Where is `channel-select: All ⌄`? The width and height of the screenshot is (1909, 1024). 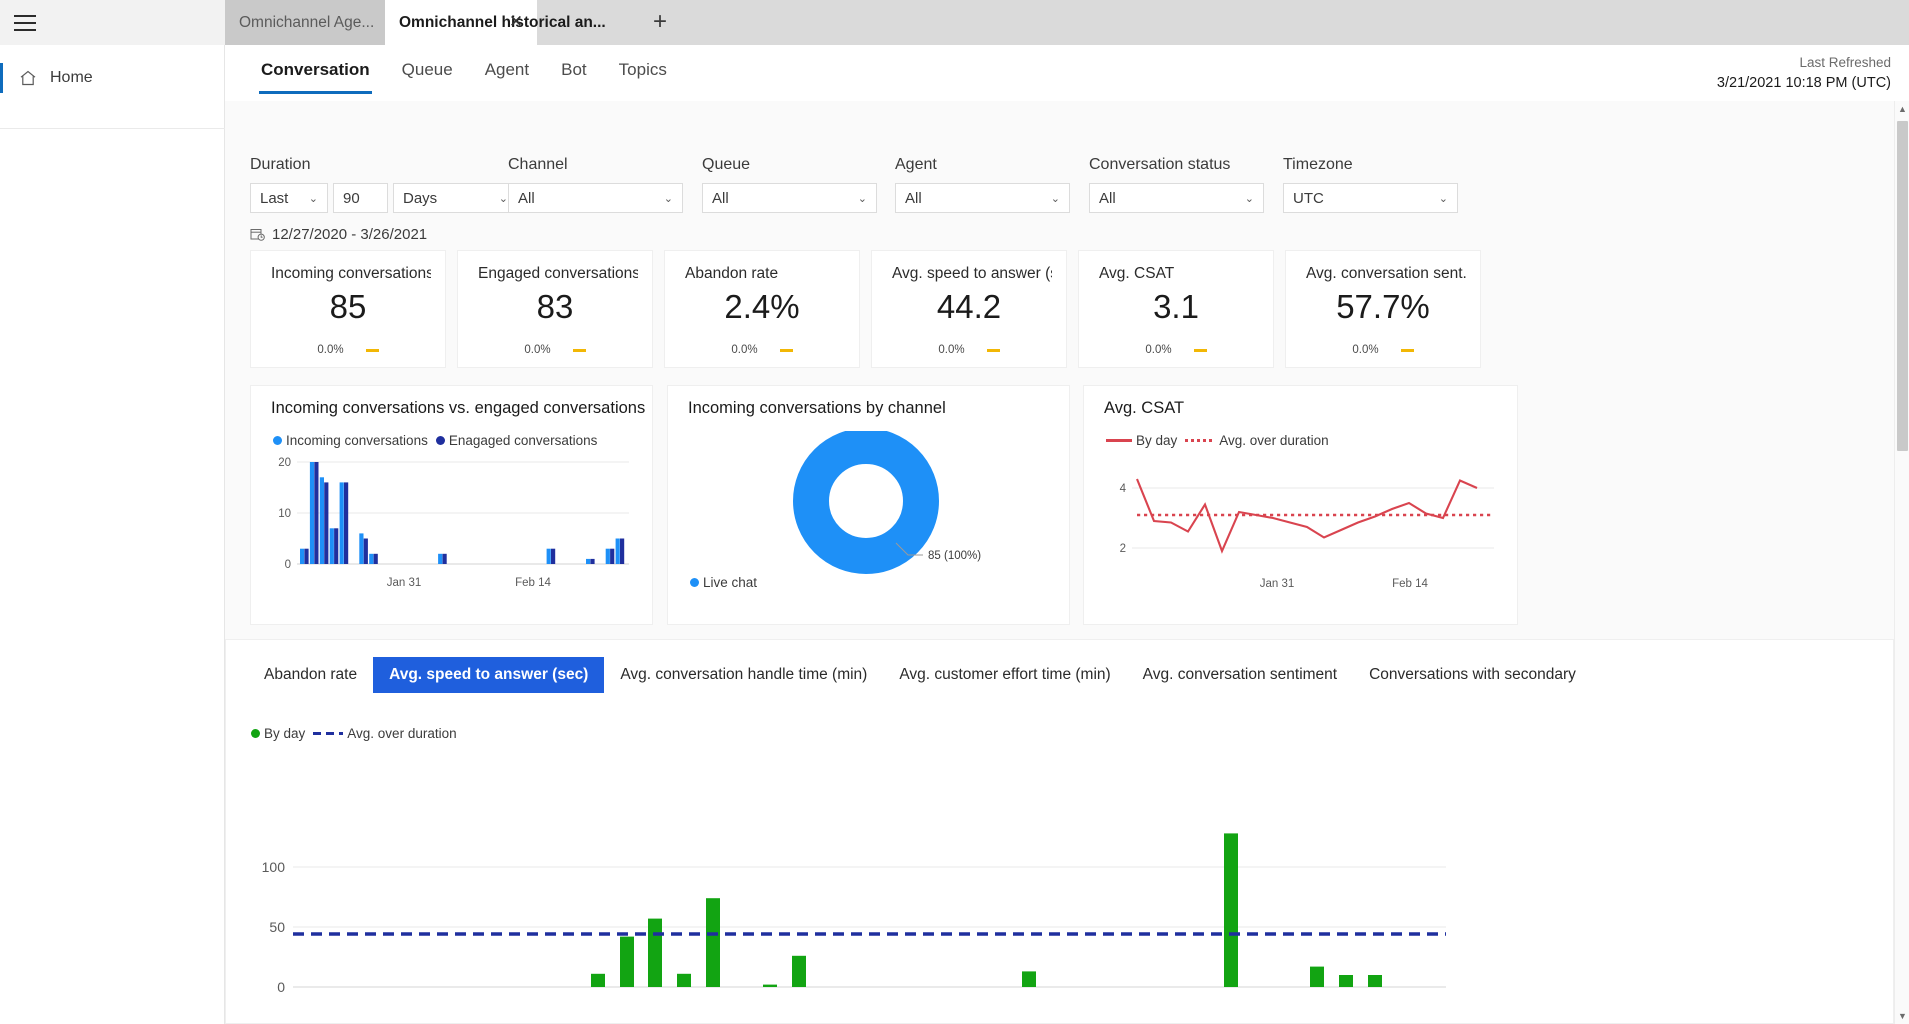 channel-select: All ⌄ is located at coordinates (595, 198).